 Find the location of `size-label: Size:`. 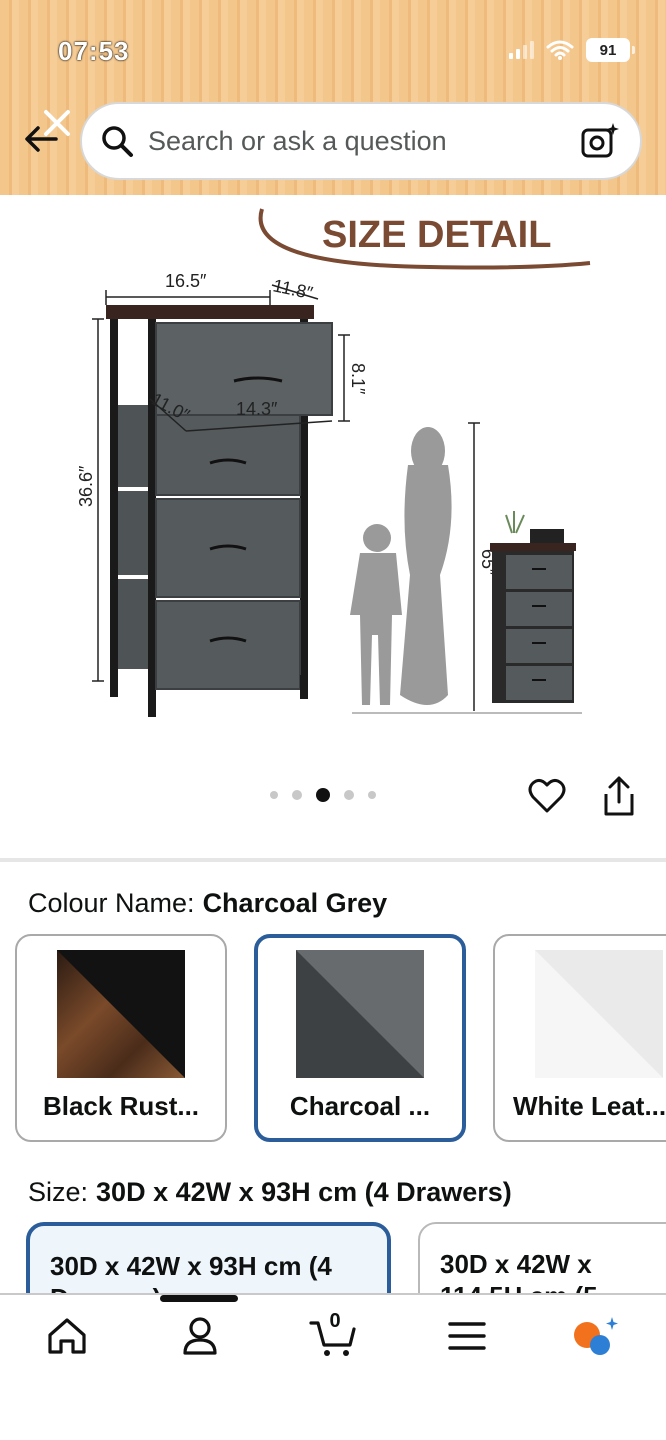

size-label: Size: is located at coordinates (58, 1192).